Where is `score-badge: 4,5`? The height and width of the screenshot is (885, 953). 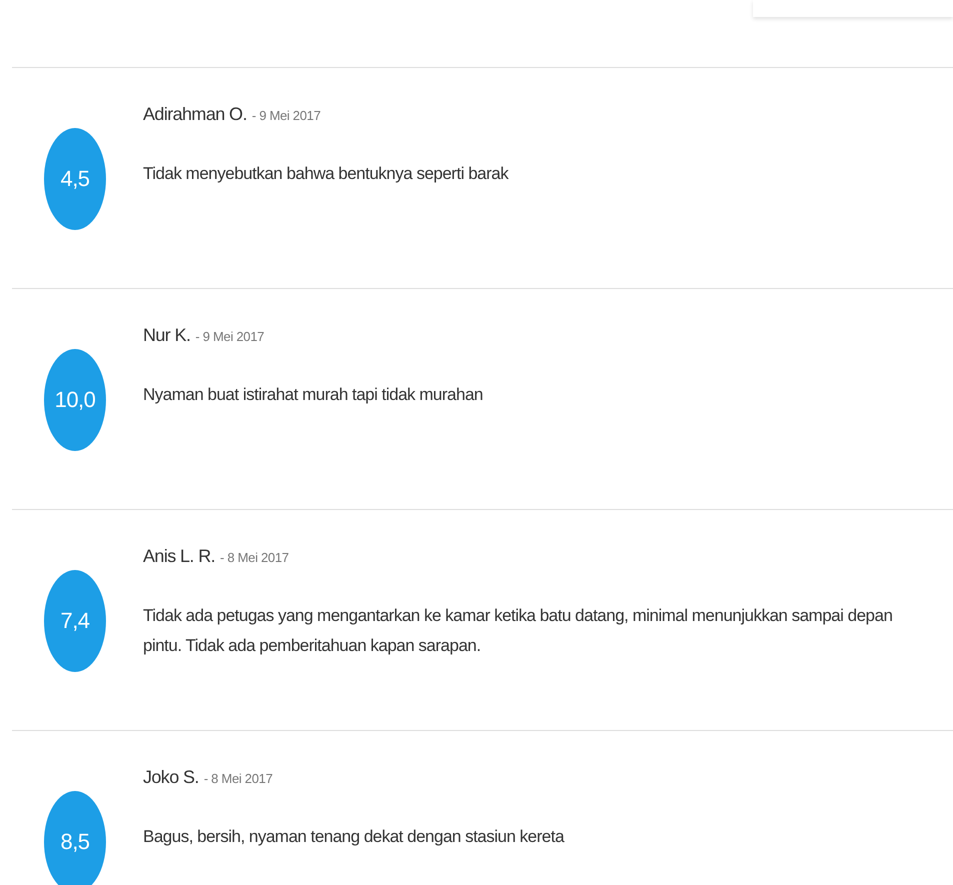
score-badge: 4,5 is located at coordinates (75, 179).